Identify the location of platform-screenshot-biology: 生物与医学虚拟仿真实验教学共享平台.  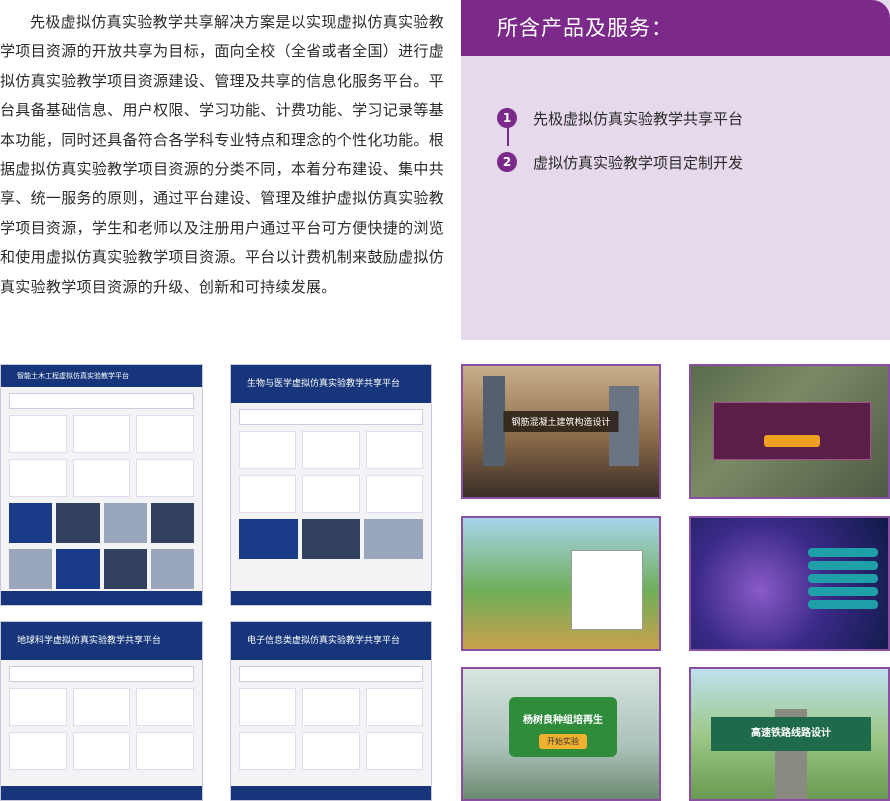
(331, 485).